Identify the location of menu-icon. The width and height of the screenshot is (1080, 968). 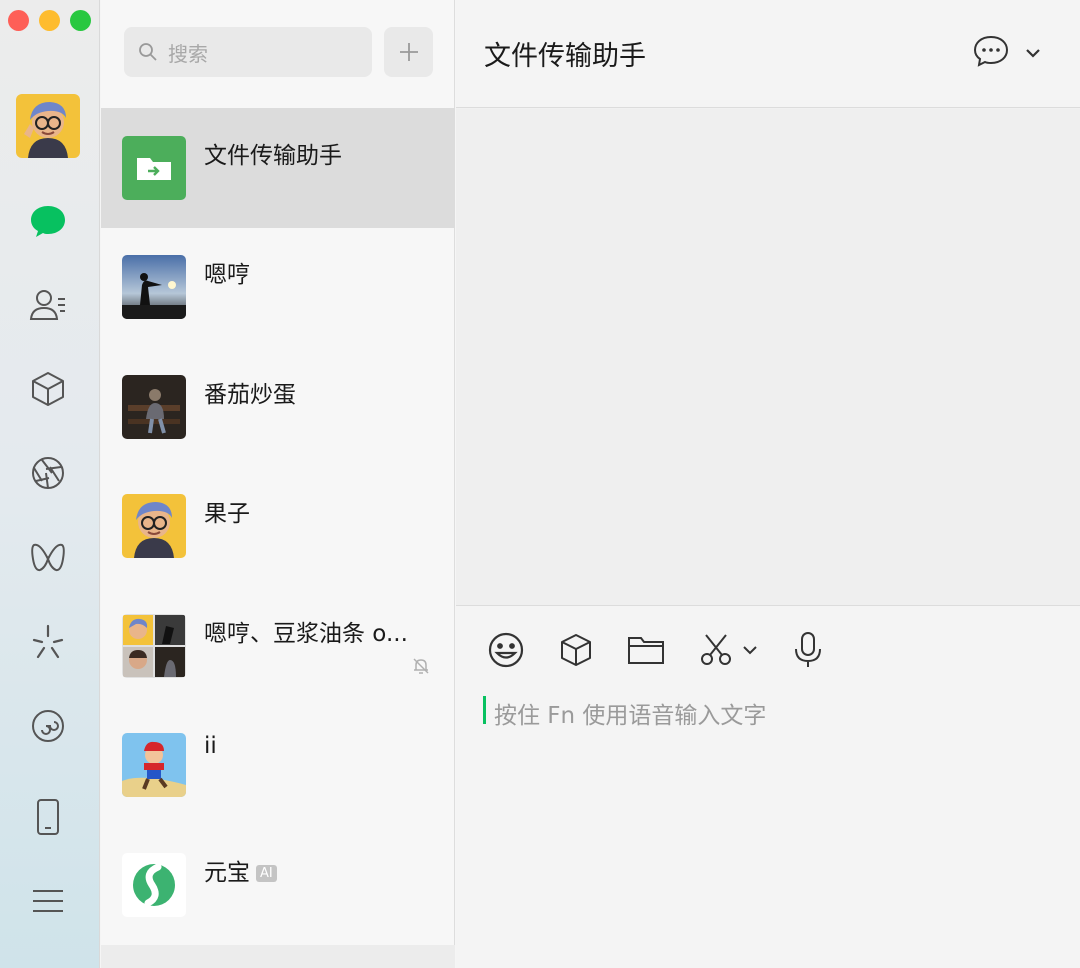
(48, 901).